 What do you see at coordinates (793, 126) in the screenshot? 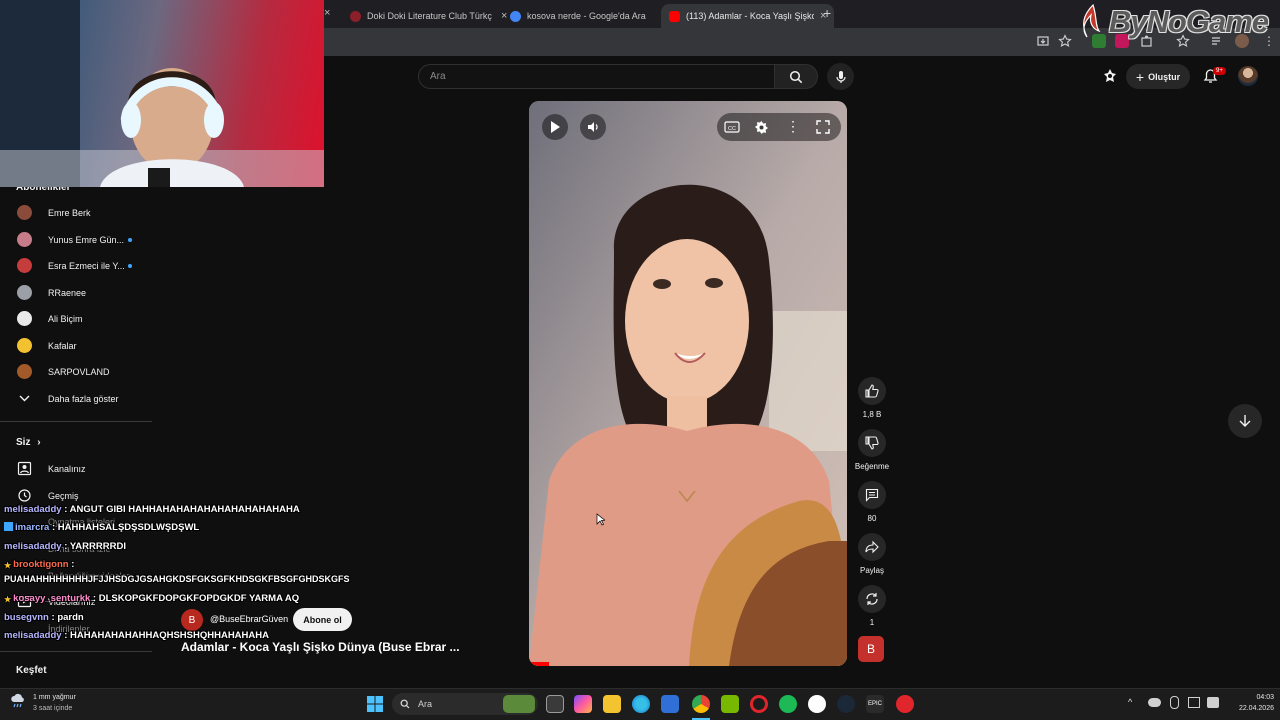
I see `more-options-icon: ⋮` at bounding box center [793, 126].